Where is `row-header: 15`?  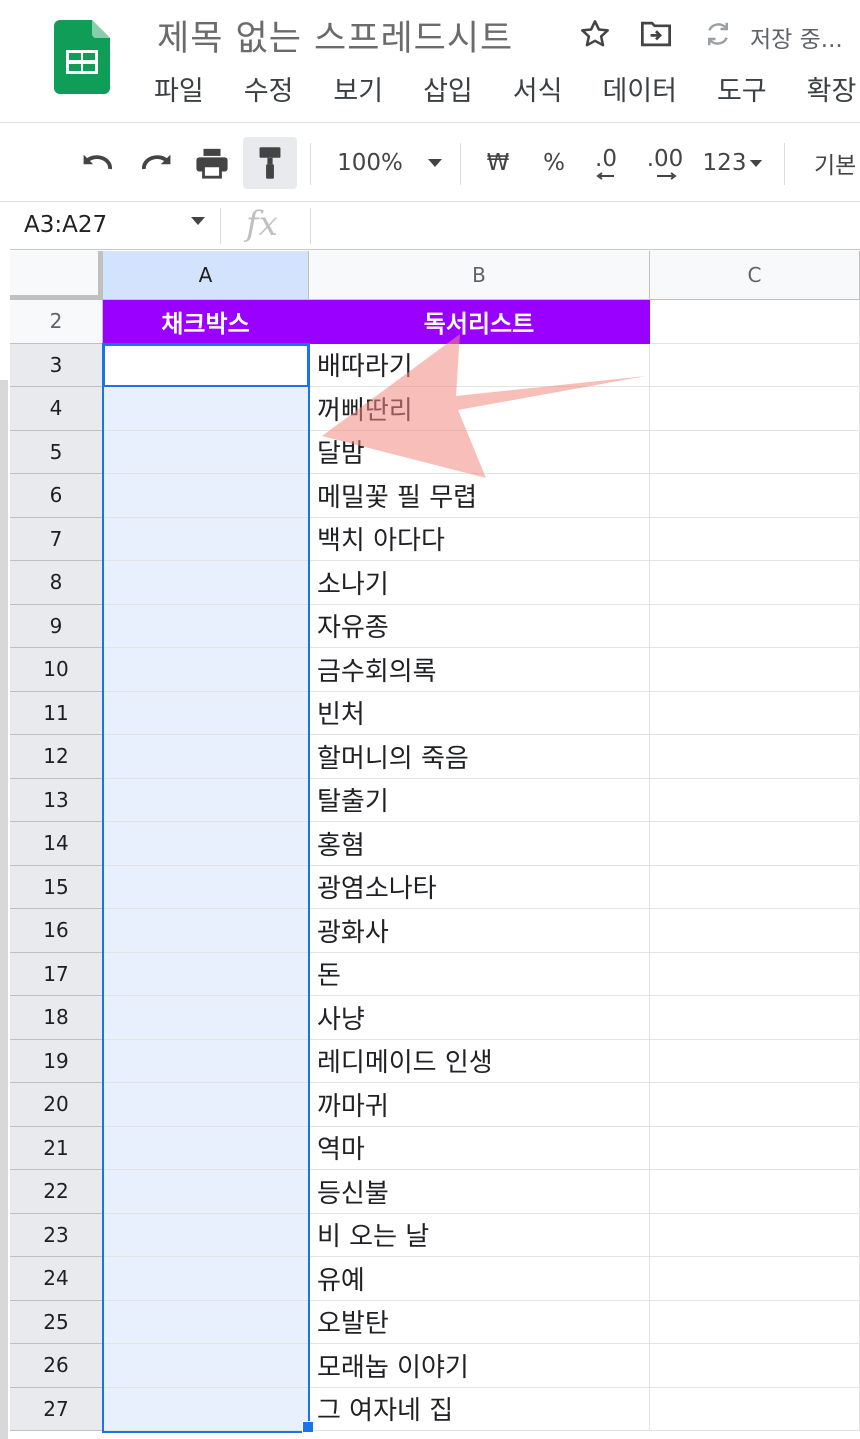 row-header: 15 is located at coordinates (56, 887).